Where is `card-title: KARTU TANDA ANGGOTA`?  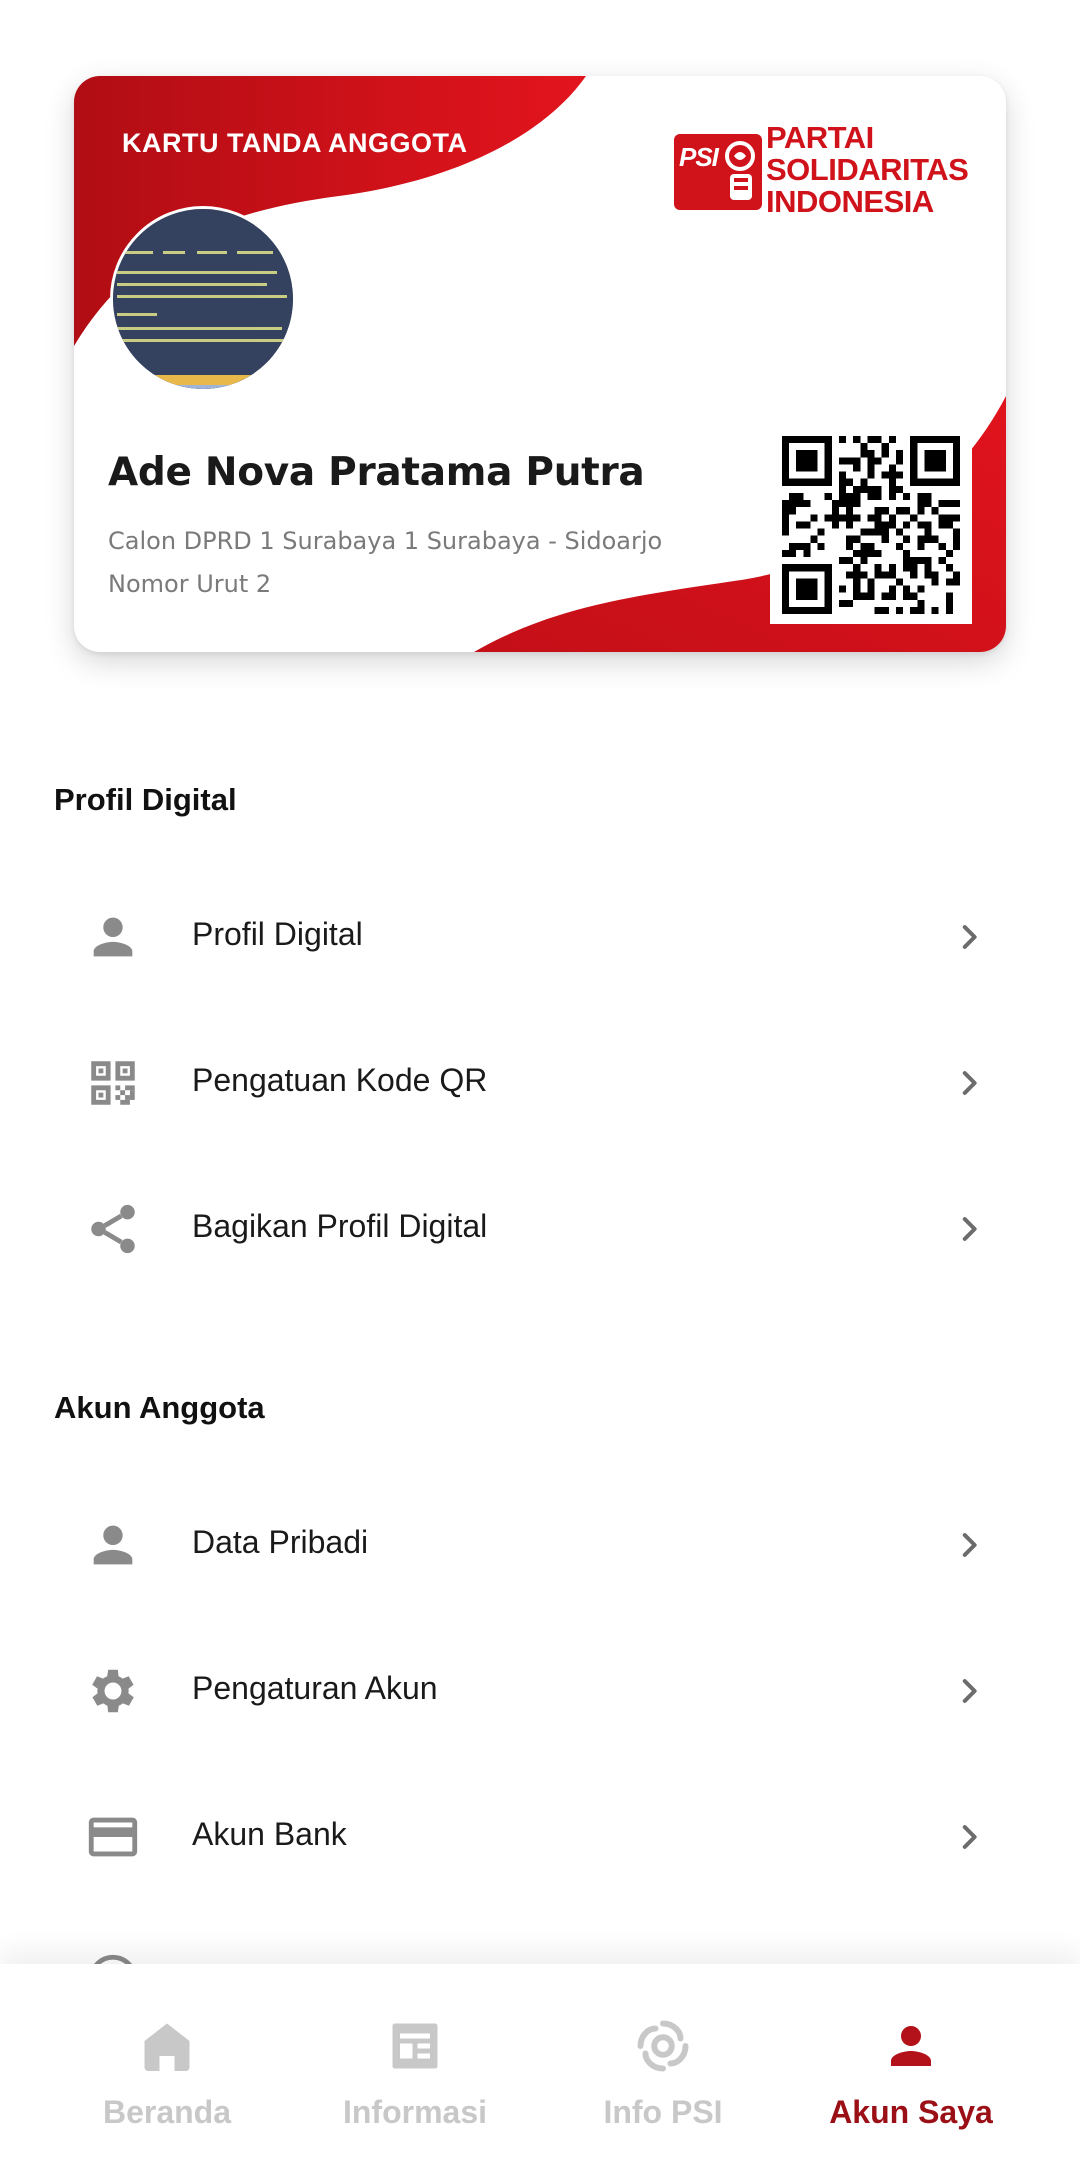 card-title: KARTU TANDA ANGGOTA is located at coordinates (295, 143).